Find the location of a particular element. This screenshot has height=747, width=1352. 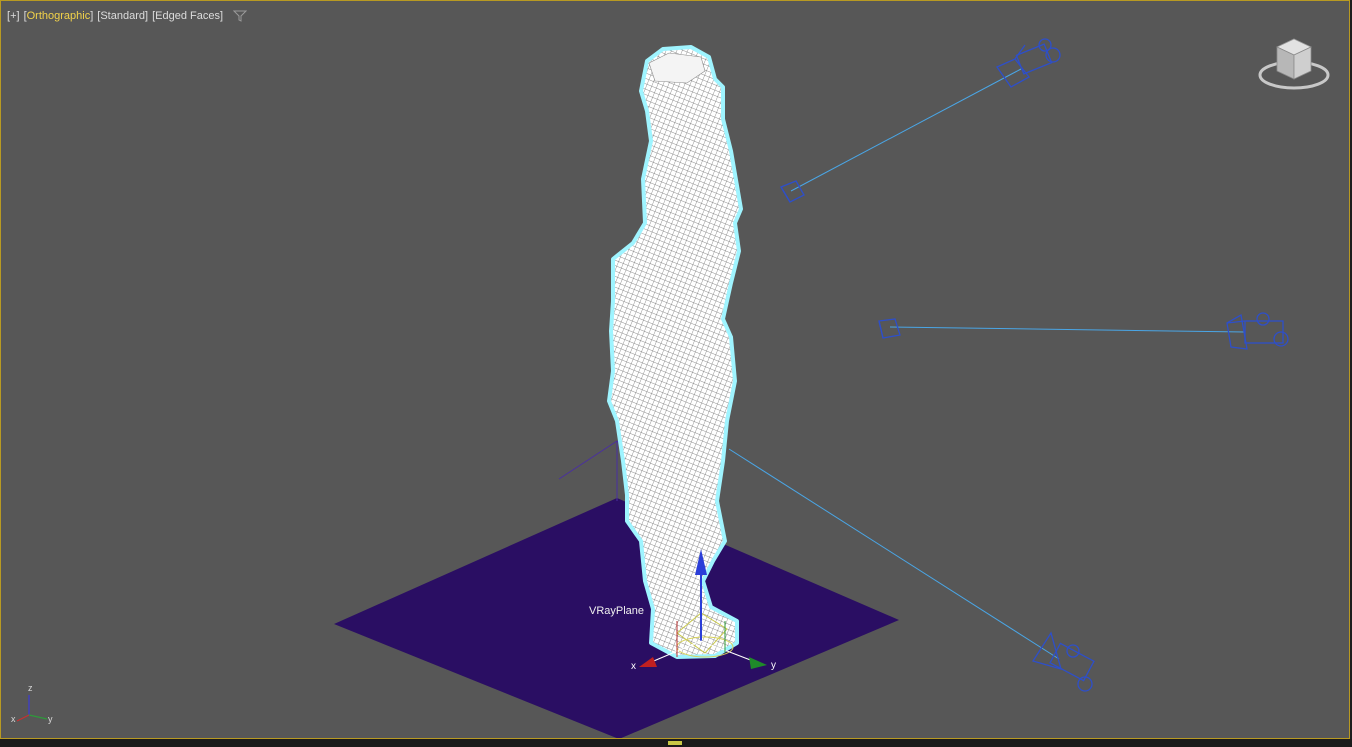

viewport-edges-menu: [Edged Faces] is located at coordinates (187, 16).